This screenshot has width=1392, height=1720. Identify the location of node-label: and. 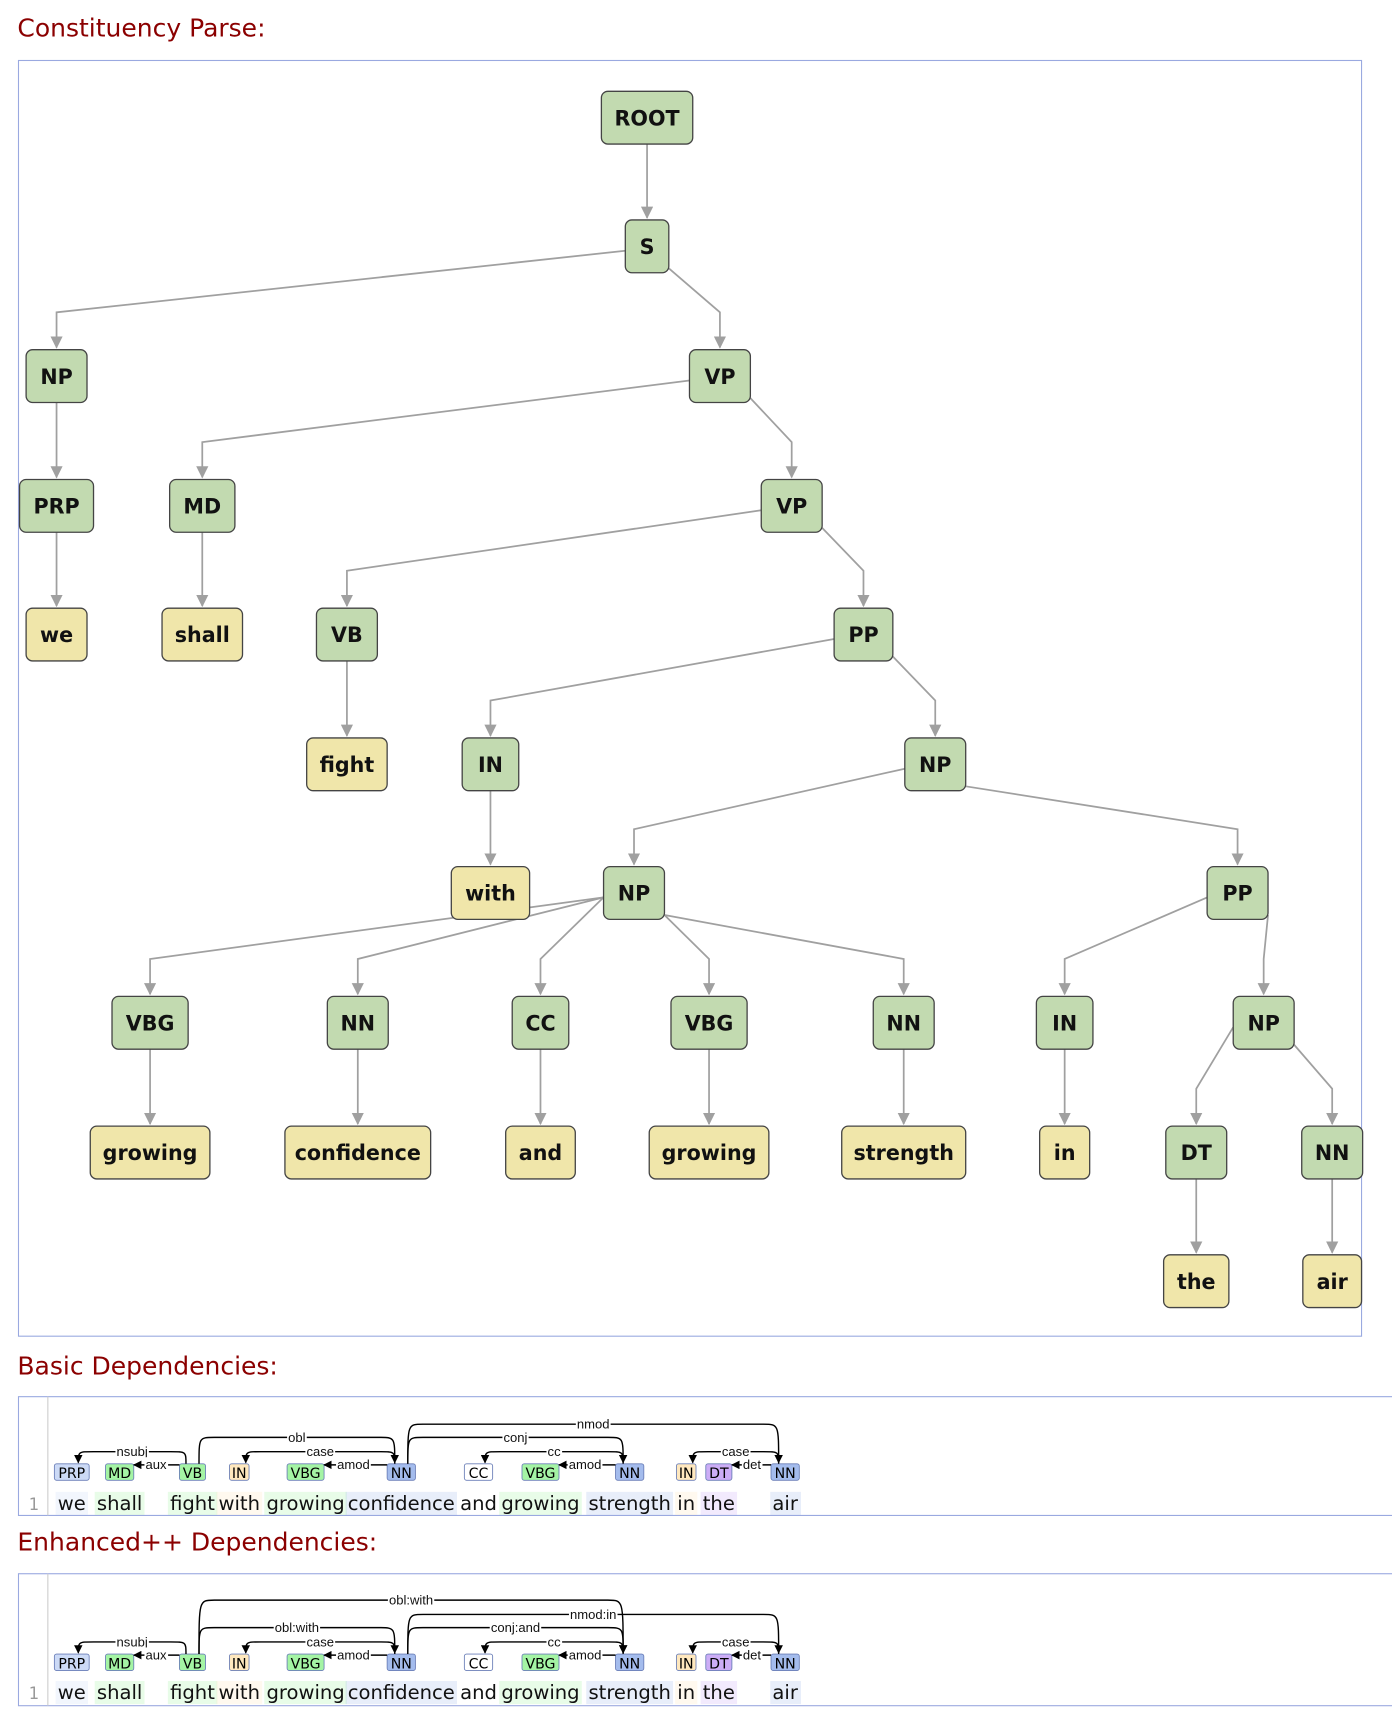
(540, 1153).